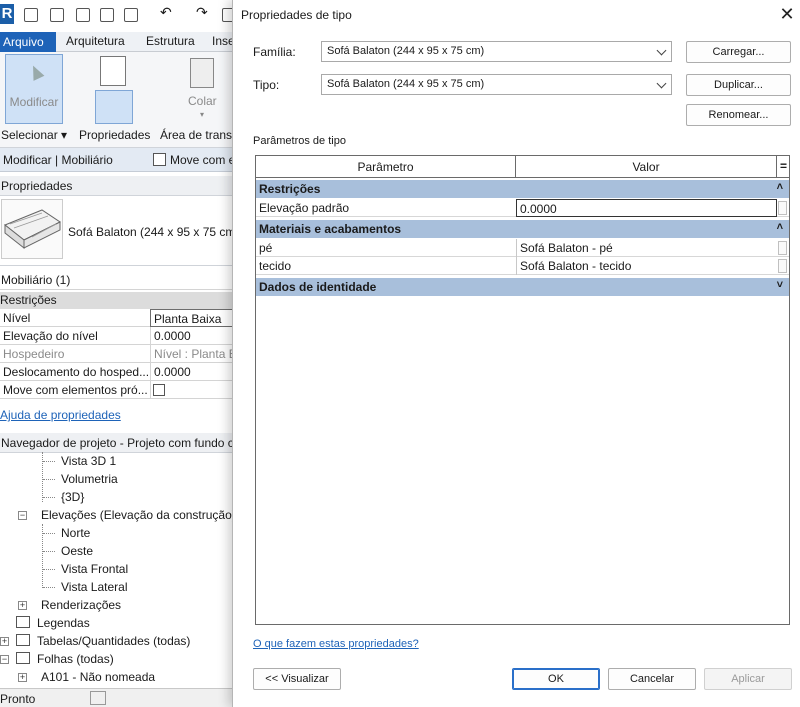  I want to click on tree-item-3d: {3D}, so click(72, 499).